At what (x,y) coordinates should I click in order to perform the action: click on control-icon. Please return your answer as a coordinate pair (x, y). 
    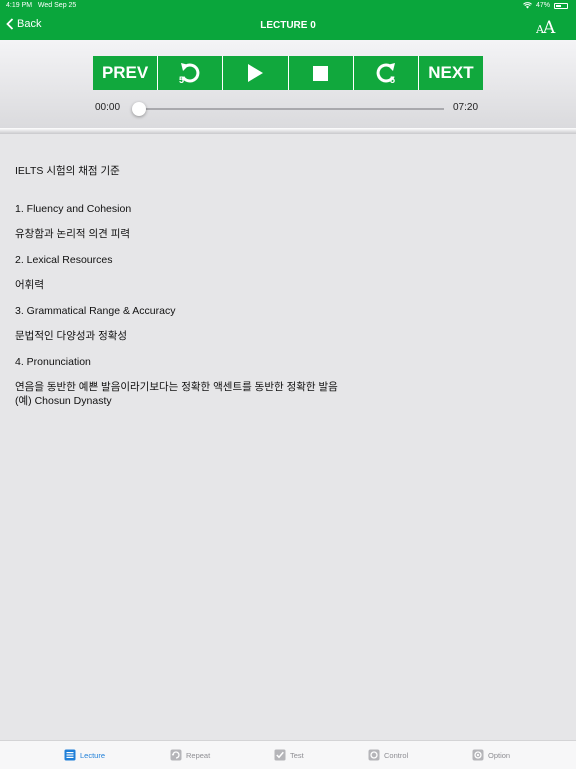
    Looking at the image, I should click on (374, 755).